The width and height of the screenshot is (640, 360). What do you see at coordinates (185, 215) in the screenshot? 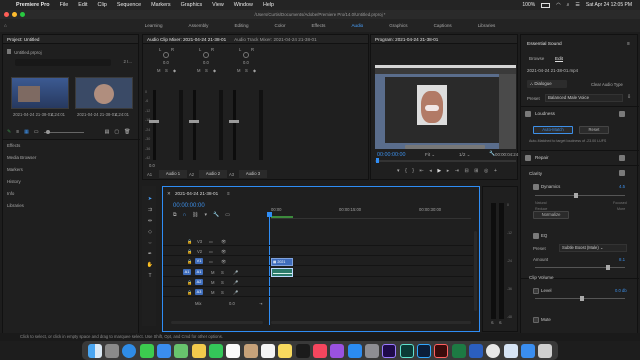
I see `snap-icon: ∩` at bounding box center [185, 215].